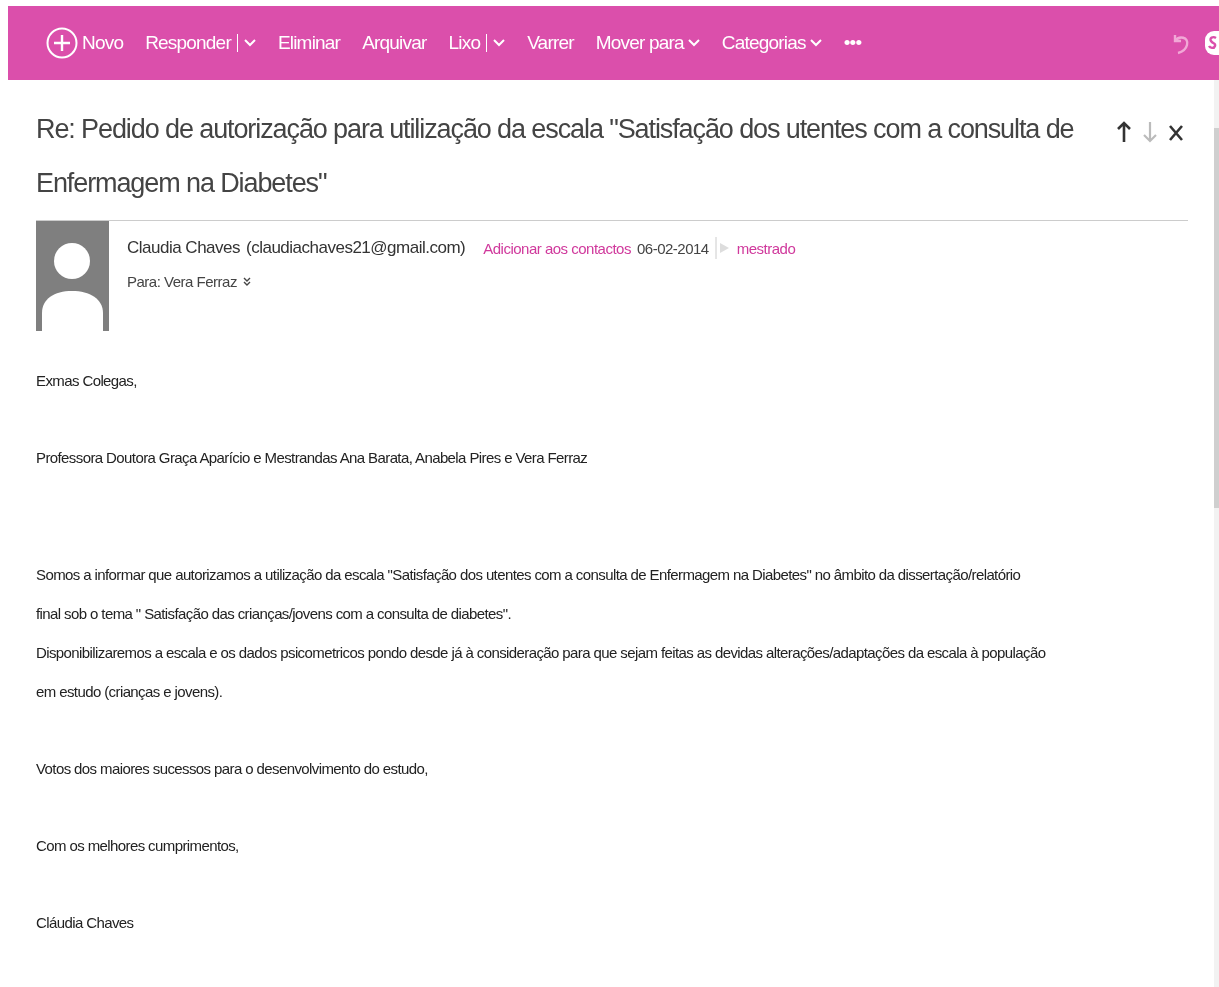 This screenshot has height=987, width=1219. I want to click on add-contact-link: Adicionar aos contactos, so click(557, 248).